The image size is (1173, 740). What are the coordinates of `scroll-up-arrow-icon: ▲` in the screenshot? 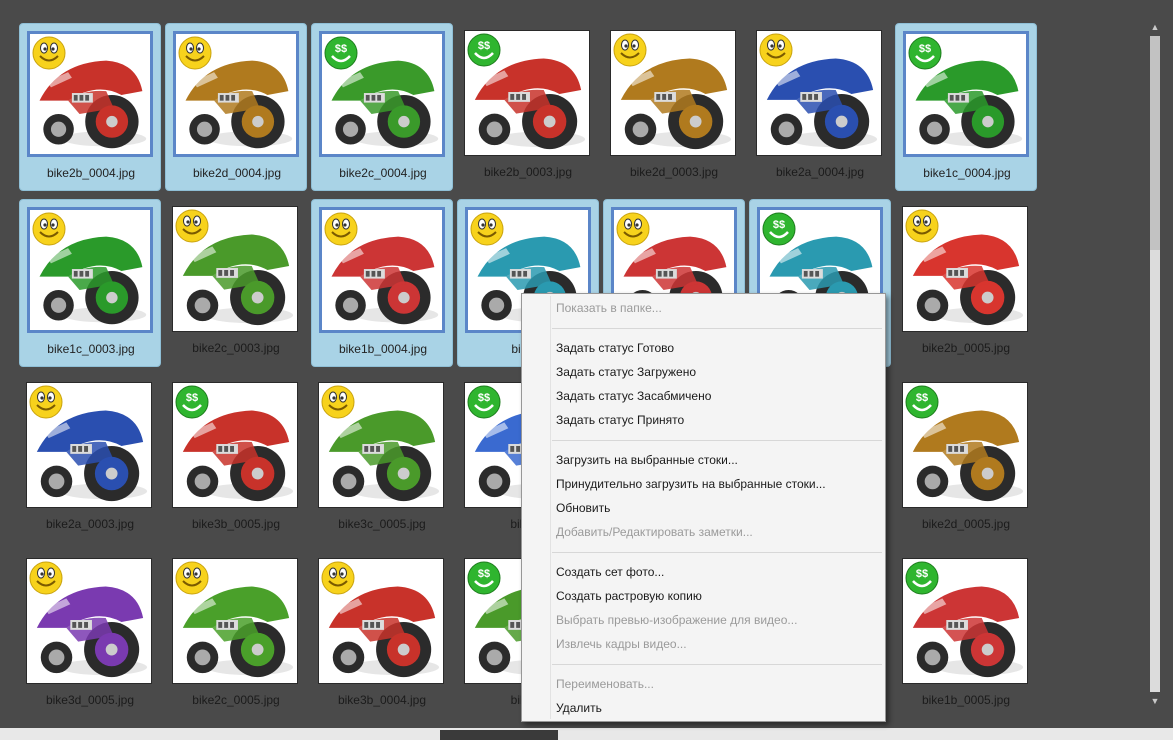 It's located at (1155, 27).